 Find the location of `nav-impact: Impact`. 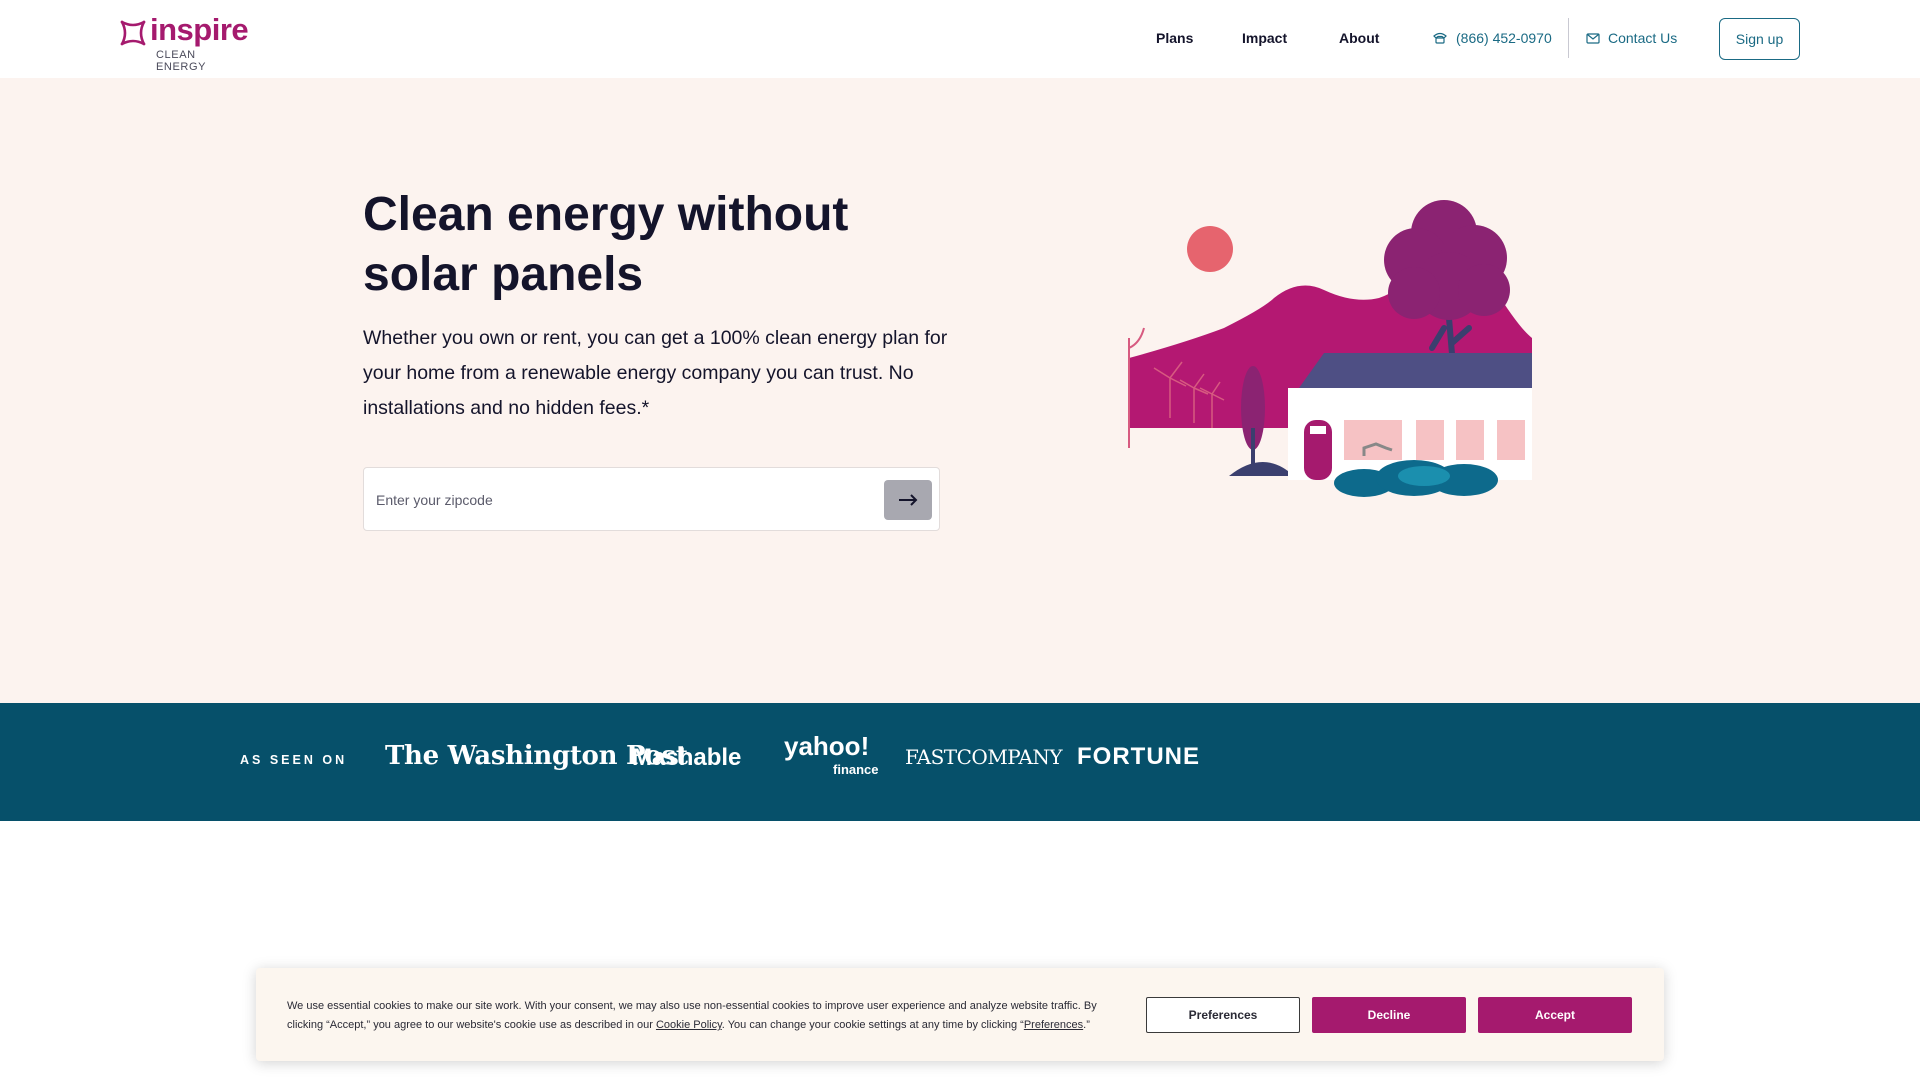

nav-impact: Impact is located at coordinates (1264, 38).